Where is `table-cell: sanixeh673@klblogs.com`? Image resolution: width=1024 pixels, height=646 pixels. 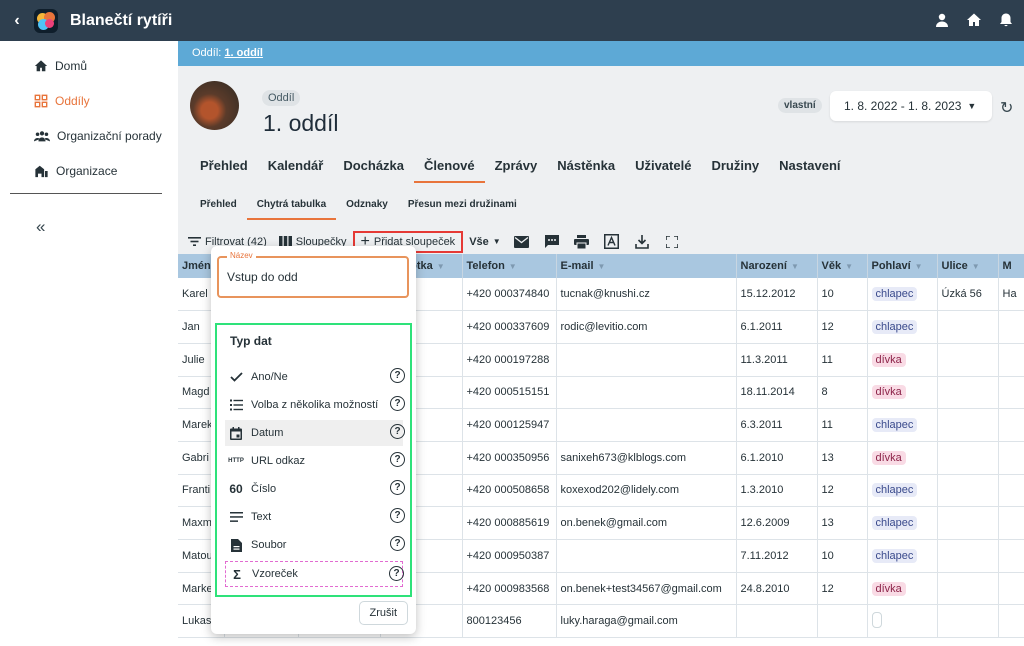 table-cell: sanixeh673@klblogs.com is located at coordinates (646, 458).